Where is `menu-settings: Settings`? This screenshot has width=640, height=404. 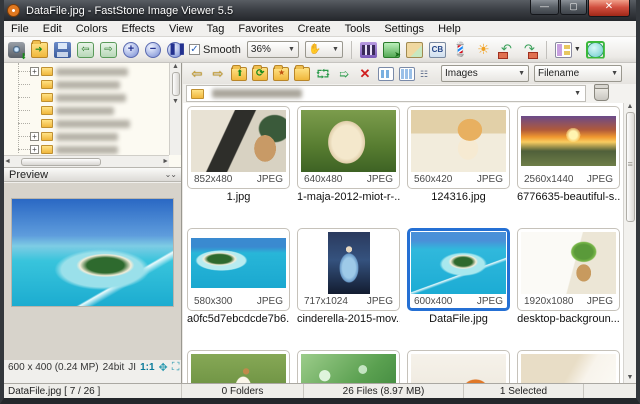
menu-settings: Settings is located at coordinates (404, 29).